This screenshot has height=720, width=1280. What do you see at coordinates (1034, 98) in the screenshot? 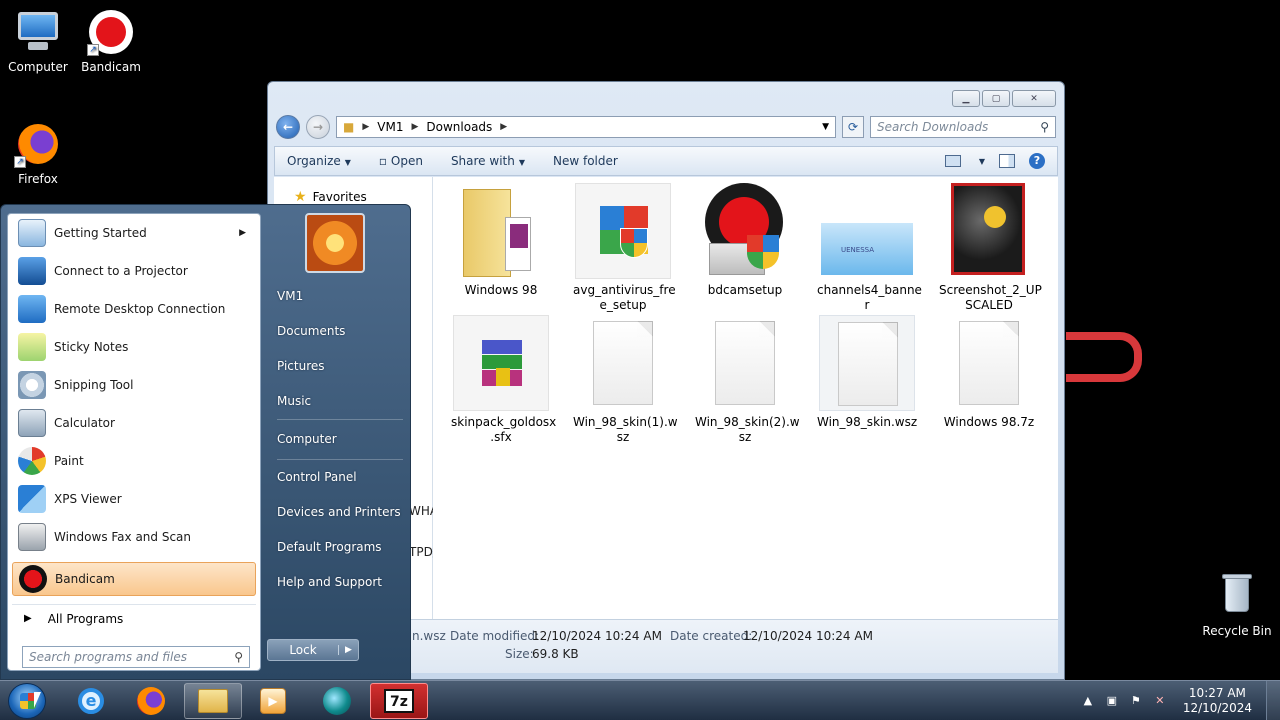
I see `close-button: ✕` at bounding box center [1034, 98].